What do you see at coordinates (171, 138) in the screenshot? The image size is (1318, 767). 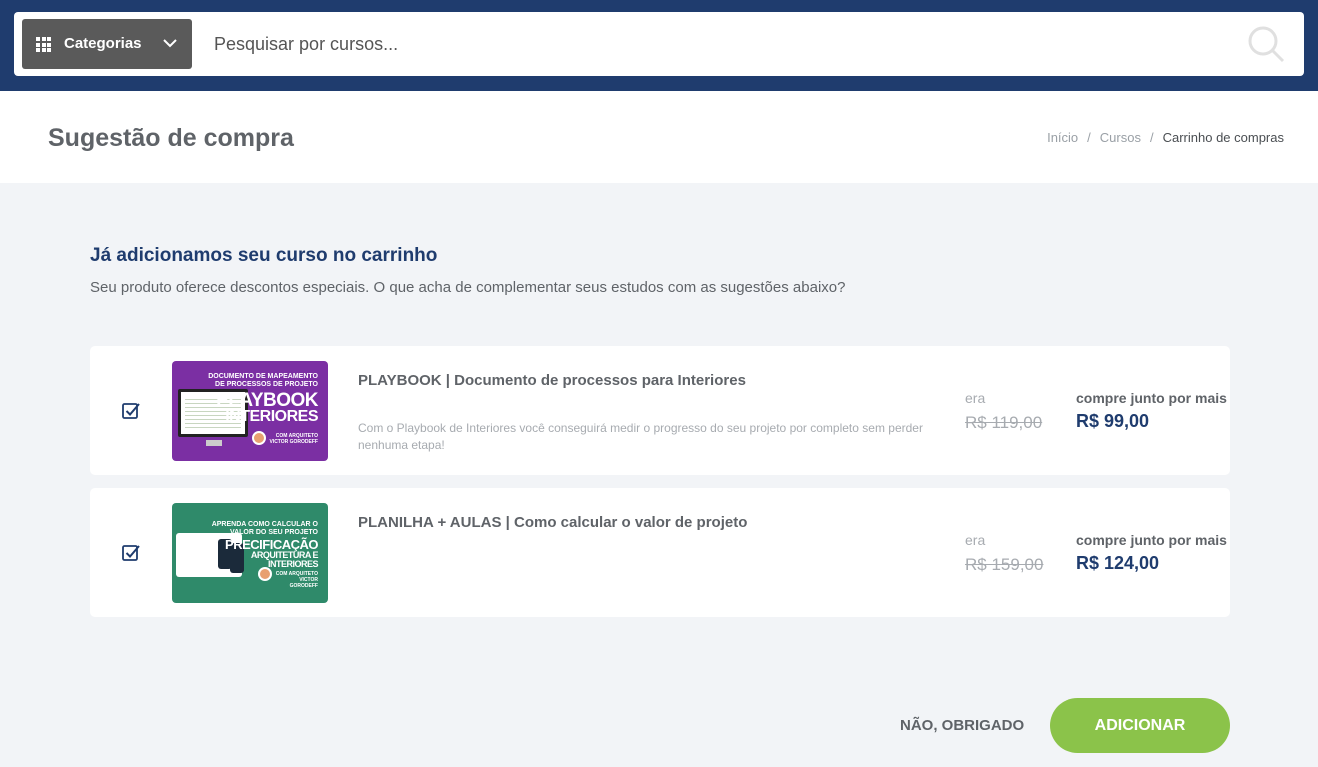 I see `page-title: Sugestão de compra` at bounding box center [171, 138].